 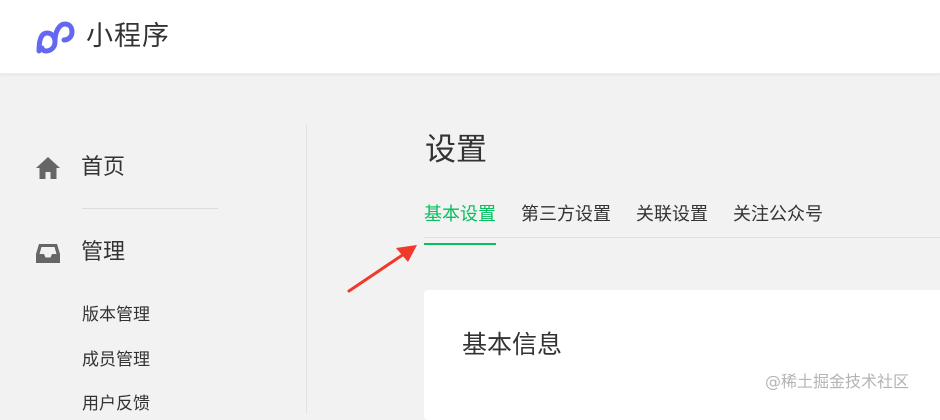 I want to click on sidebar-item-label: 管理, so click(x=103, y=252).